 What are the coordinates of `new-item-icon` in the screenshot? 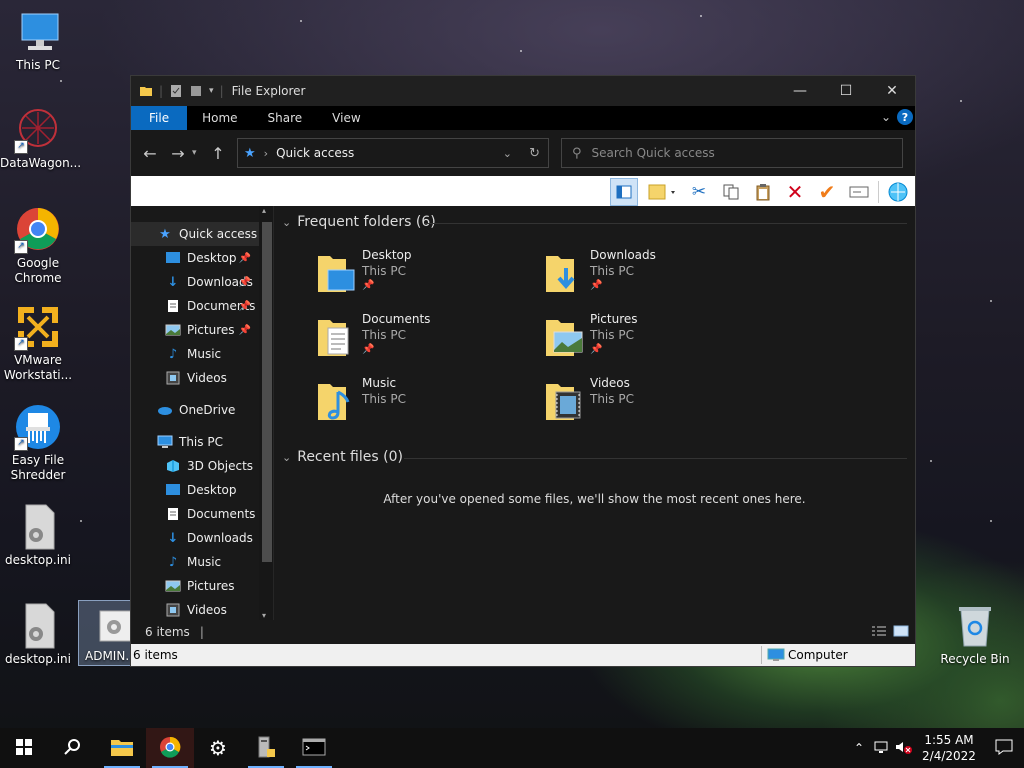 It's located at (662, 192).